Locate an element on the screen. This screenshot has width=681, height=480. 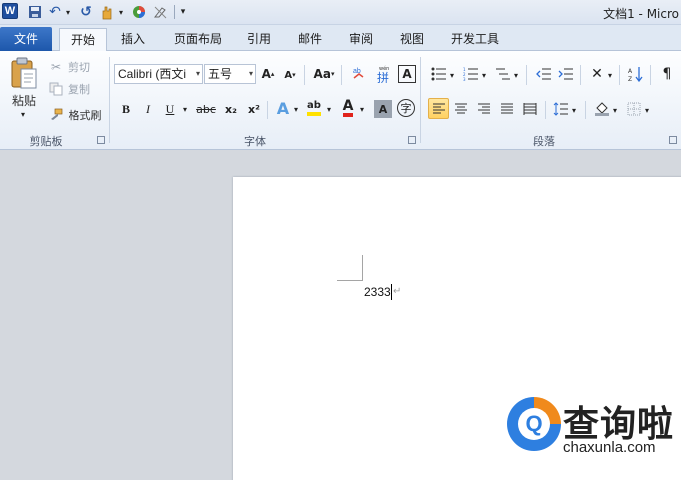
document-text: 2333 is located at coordinates (377, 292).